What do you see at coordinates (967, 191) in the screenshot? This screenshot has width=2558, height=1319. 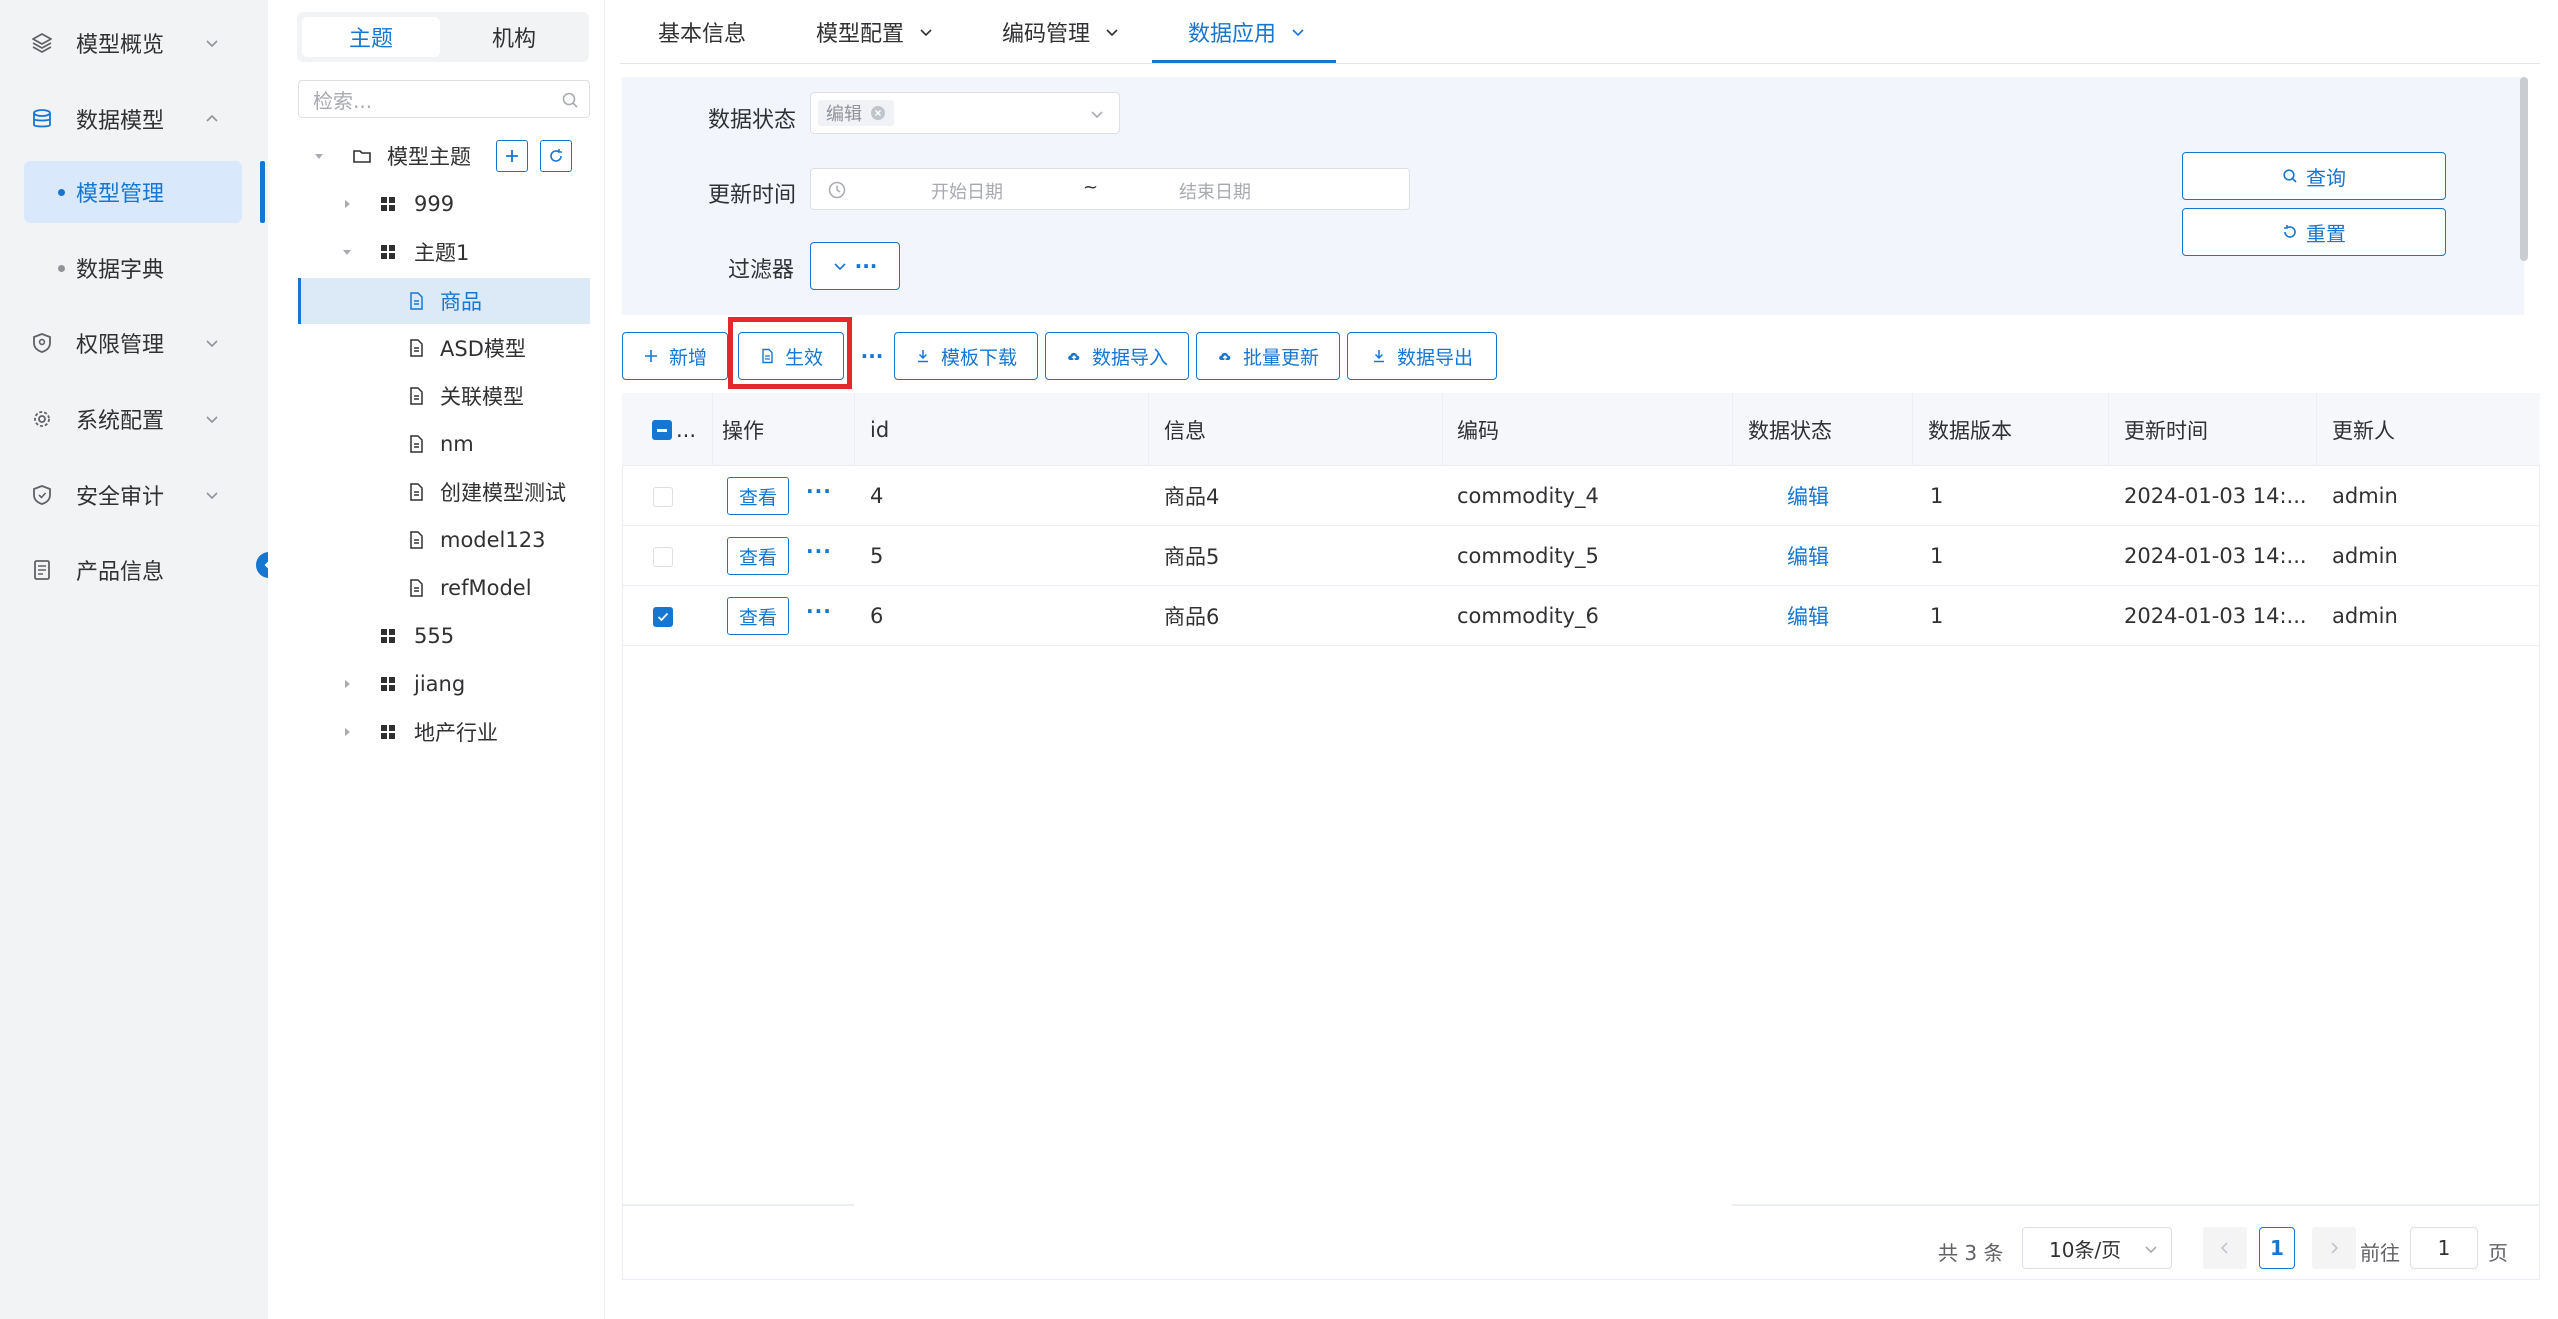 I see `start-date-input: 开始日期` at bounding box center [967, 191].